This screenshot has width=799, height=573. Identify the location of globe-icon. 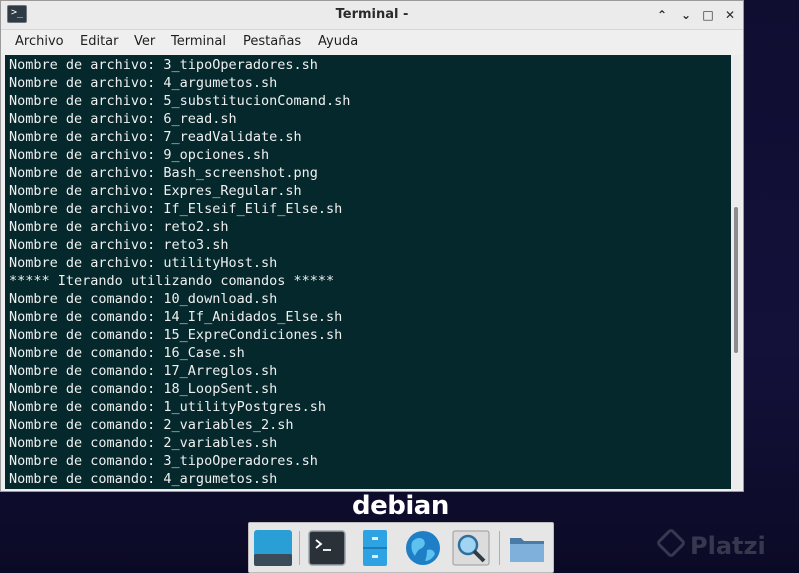
(423, 548).